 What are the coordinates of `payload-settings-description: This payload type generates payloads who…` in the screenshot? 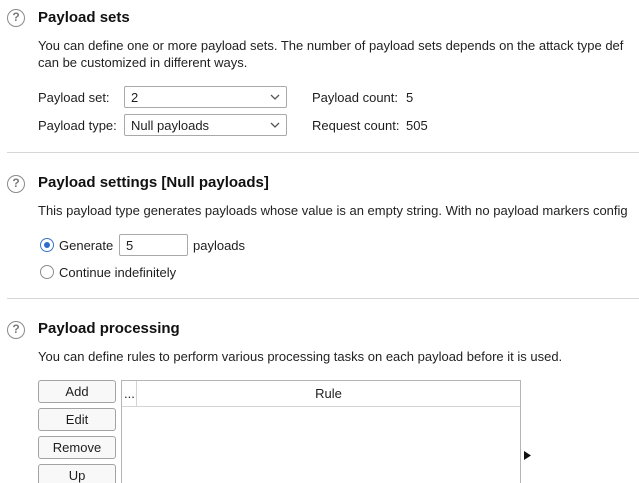 It's located at (333, 210).